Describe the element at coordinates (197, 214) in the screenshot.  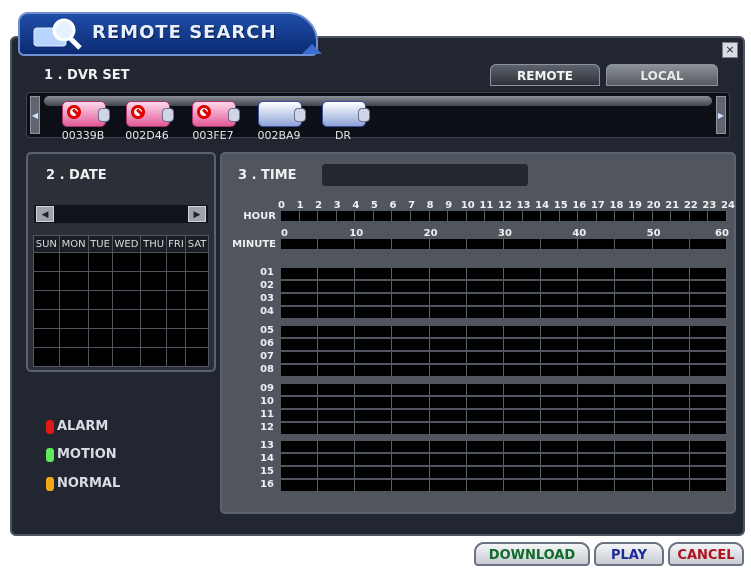
I see `calendar-next-button: ▶` at that location.